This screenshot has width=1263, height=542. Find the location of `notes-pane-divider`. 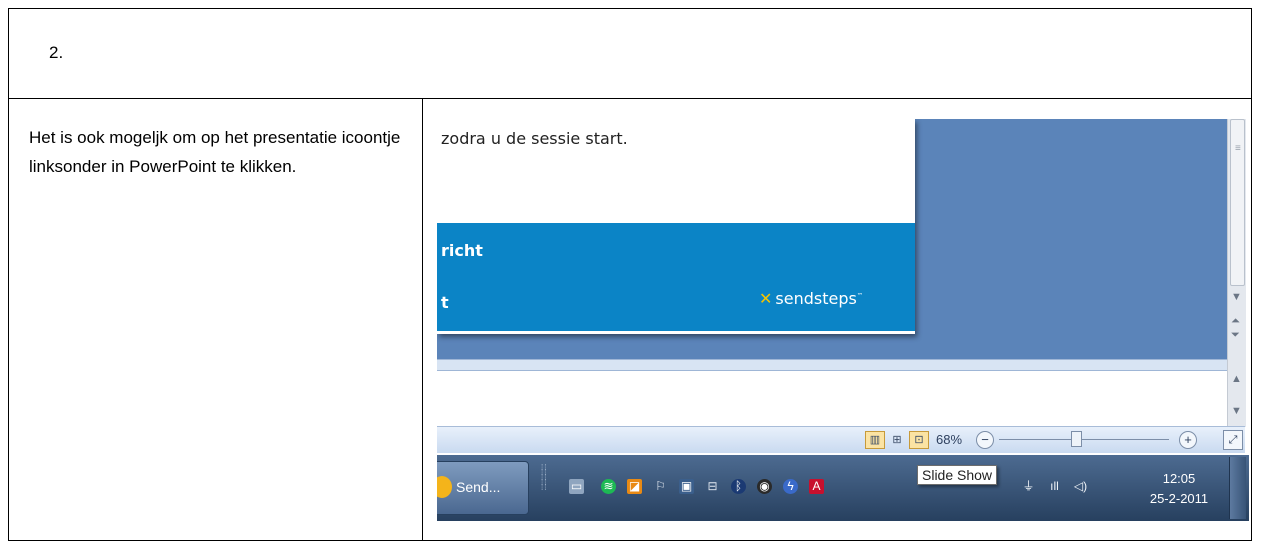

notes-pane-divider is located at coordinates (832, 365).